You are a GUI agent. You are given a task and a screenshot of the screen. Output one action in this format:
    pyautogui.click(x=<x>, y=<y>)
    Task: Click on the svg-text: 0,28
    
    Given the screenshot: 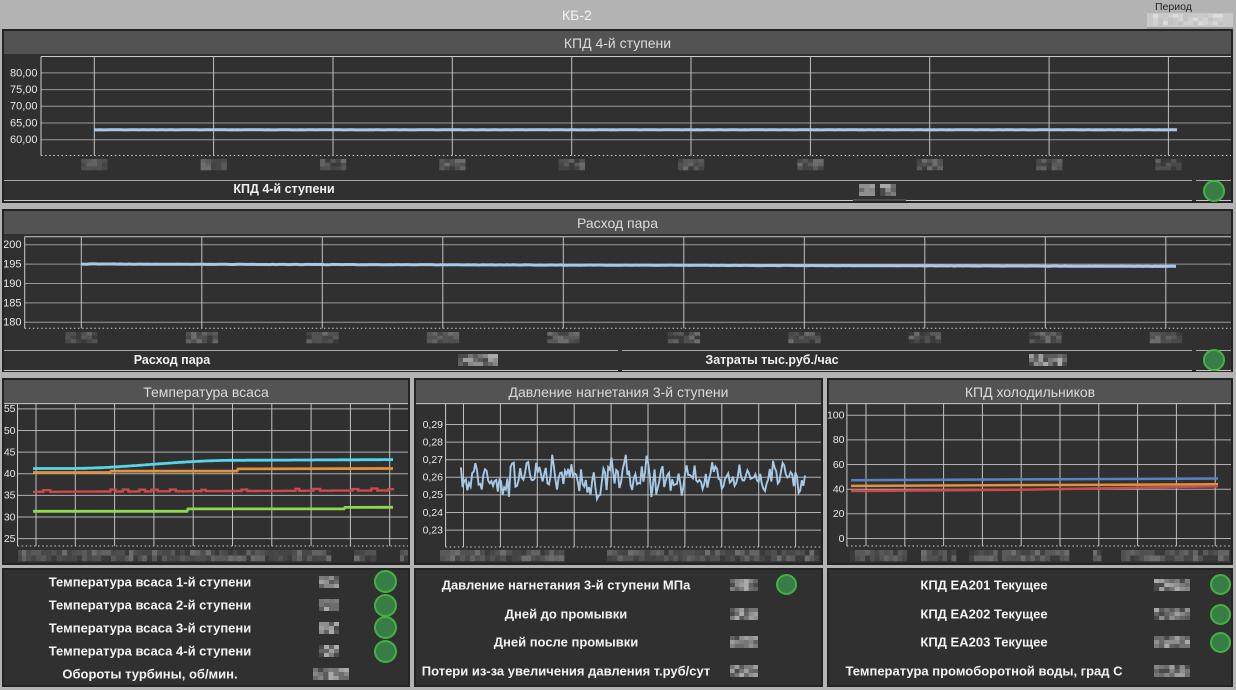 What is the action you would take?
    pyautogui.click(x=433, y=442)
    